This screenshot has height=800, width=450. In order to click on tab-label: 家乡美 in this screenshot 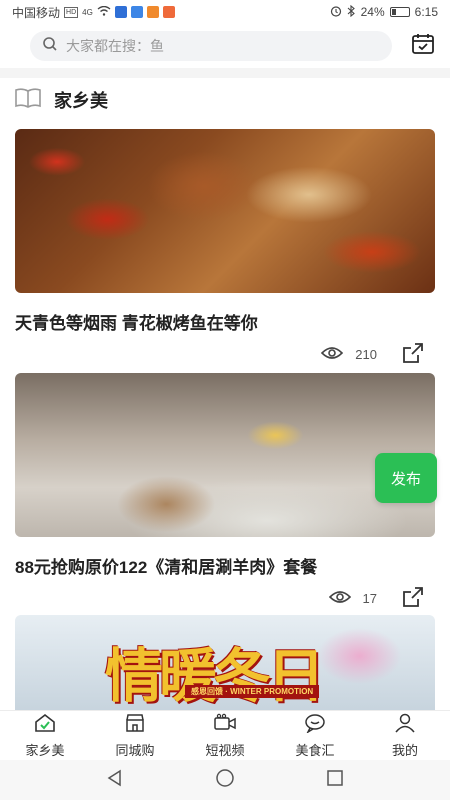, I will do `click(45, 750)`.